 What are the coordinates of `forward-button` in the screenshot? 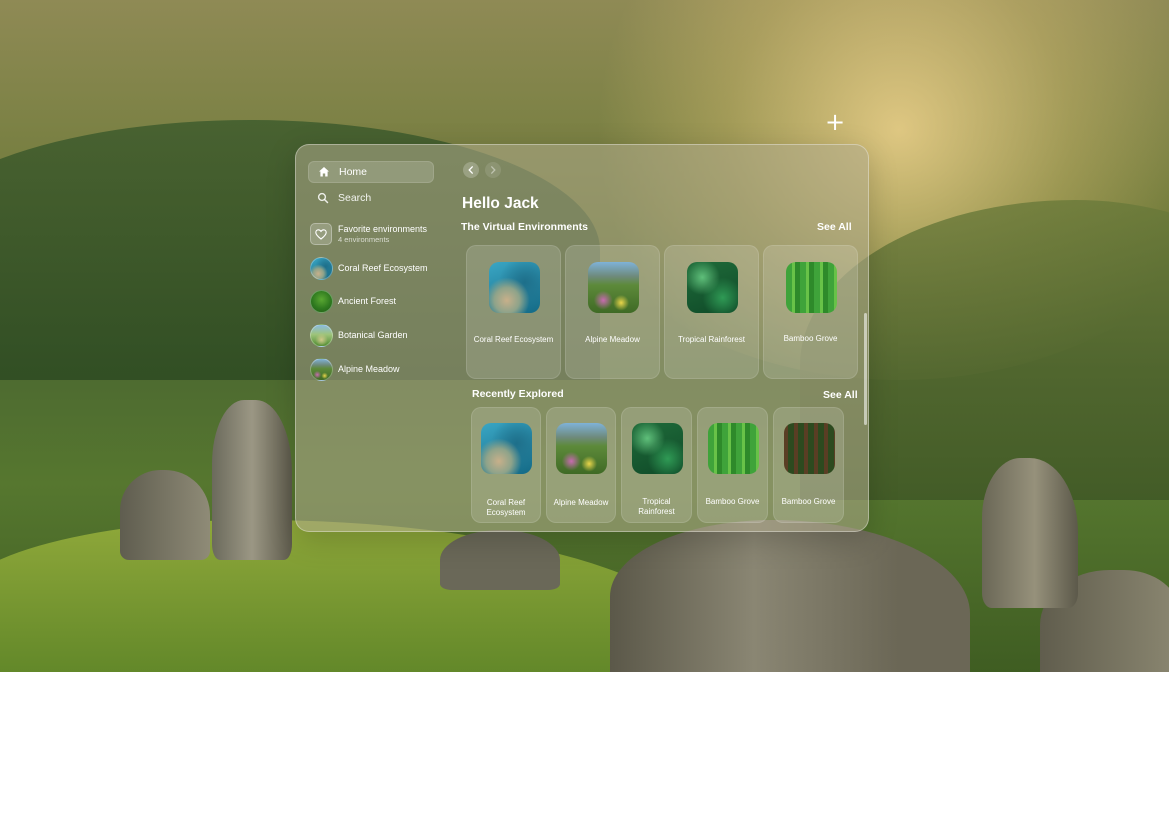 It's located at (493, 170).